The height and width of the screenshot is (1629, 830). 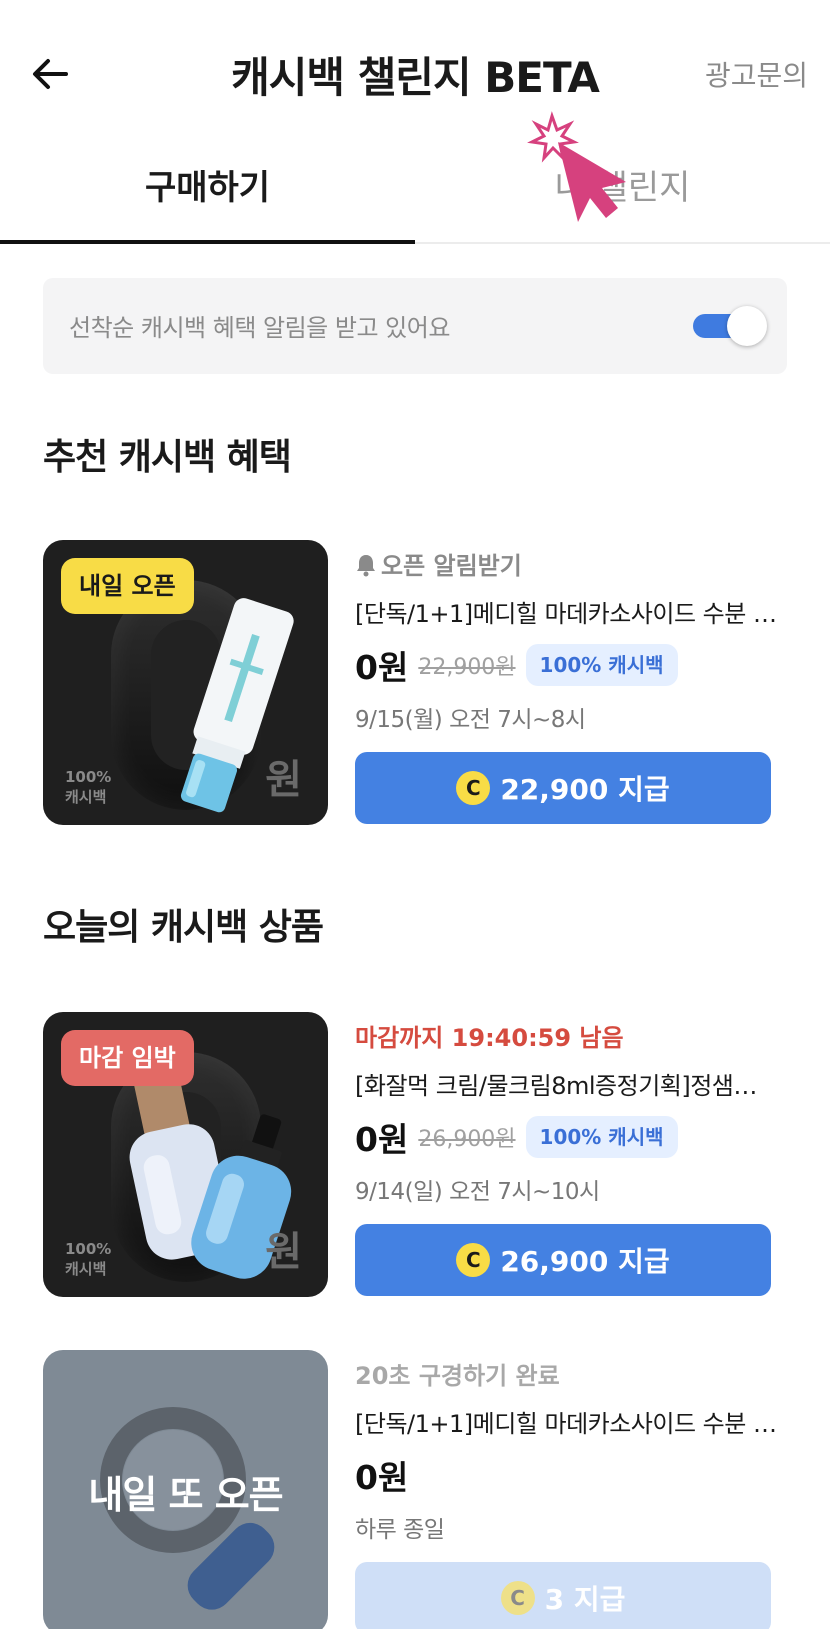 I want to click on tab-bar: 구매하기 내 챌린지, so click(x=415, y=197).